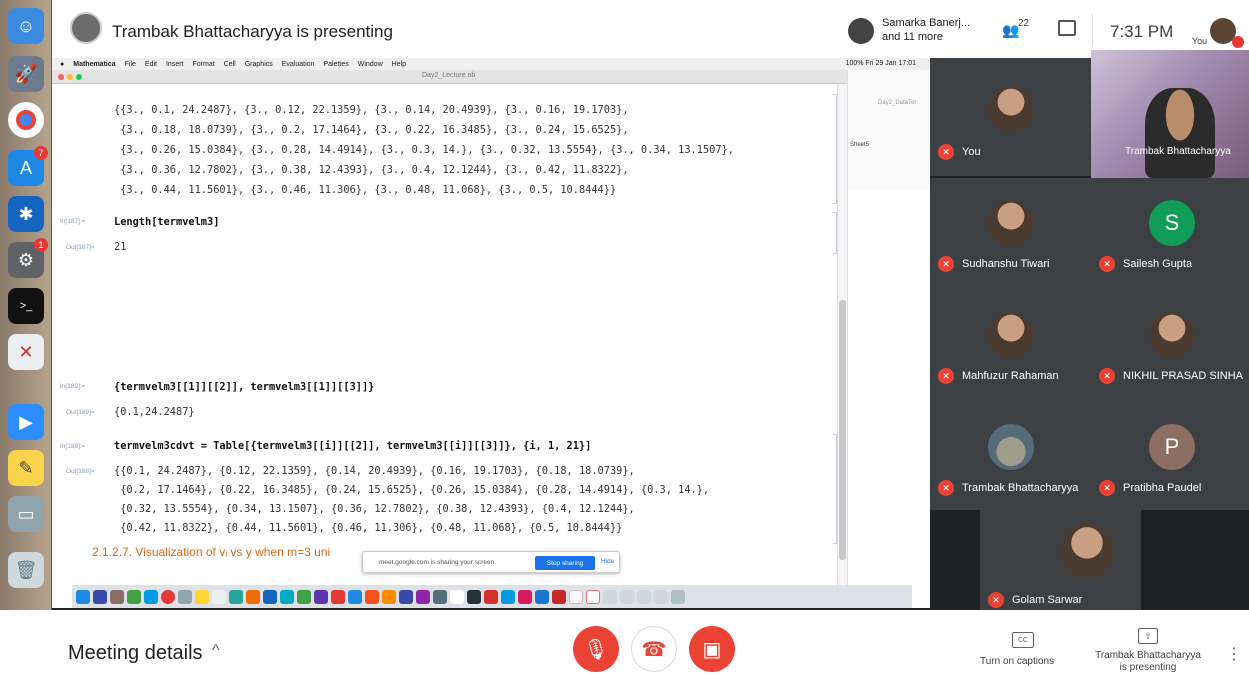  I want to click on output-label: Out[189]=, so click(80, 412).